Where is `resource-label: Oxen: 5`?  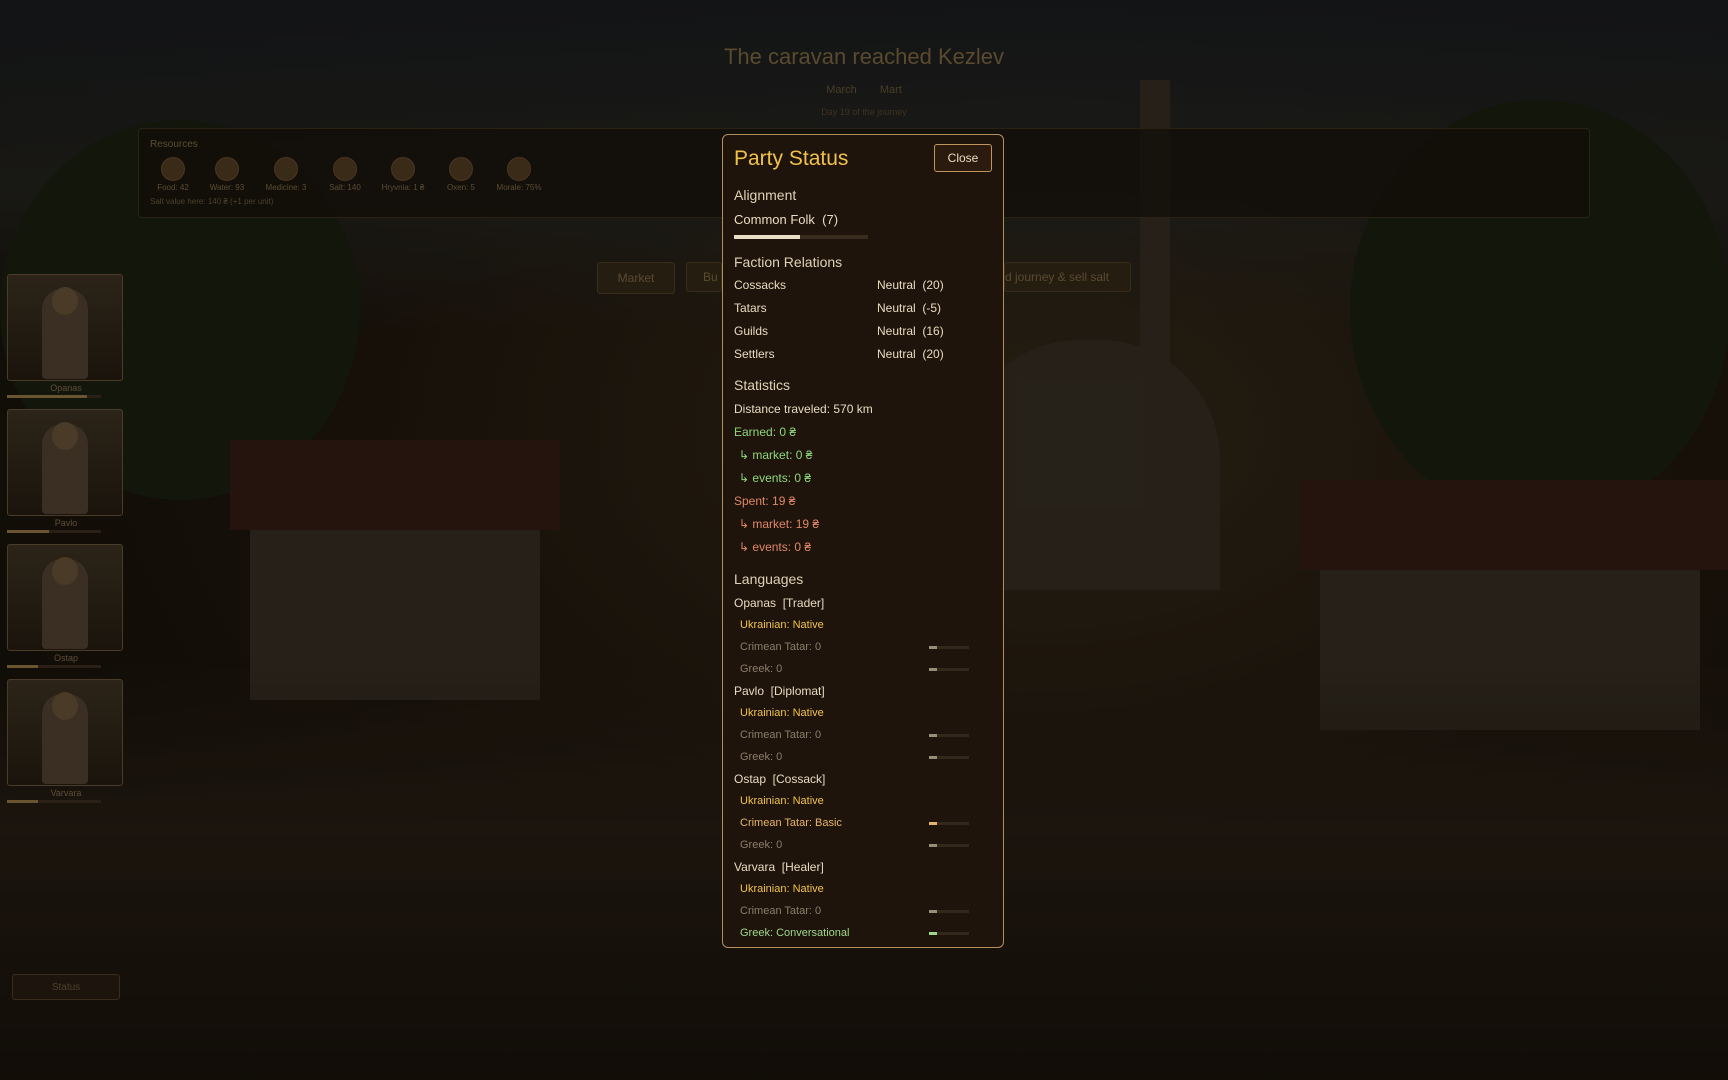 resource-label: Oxen: 5 is located at coordinates (460, 187).